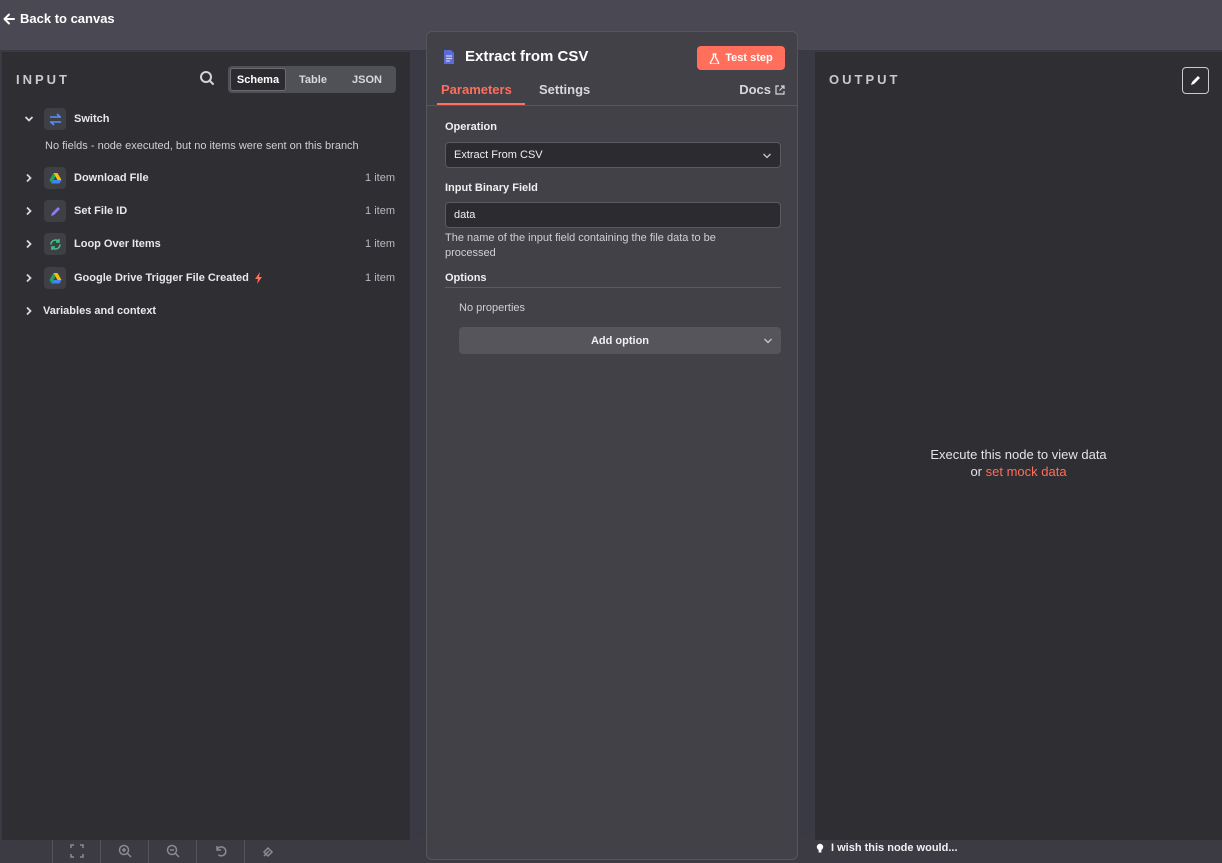  What do you see at coordinates (476, 89) in the screenshot?
I see `tab-parameters: Parameters` at bounding box center [476, 89].